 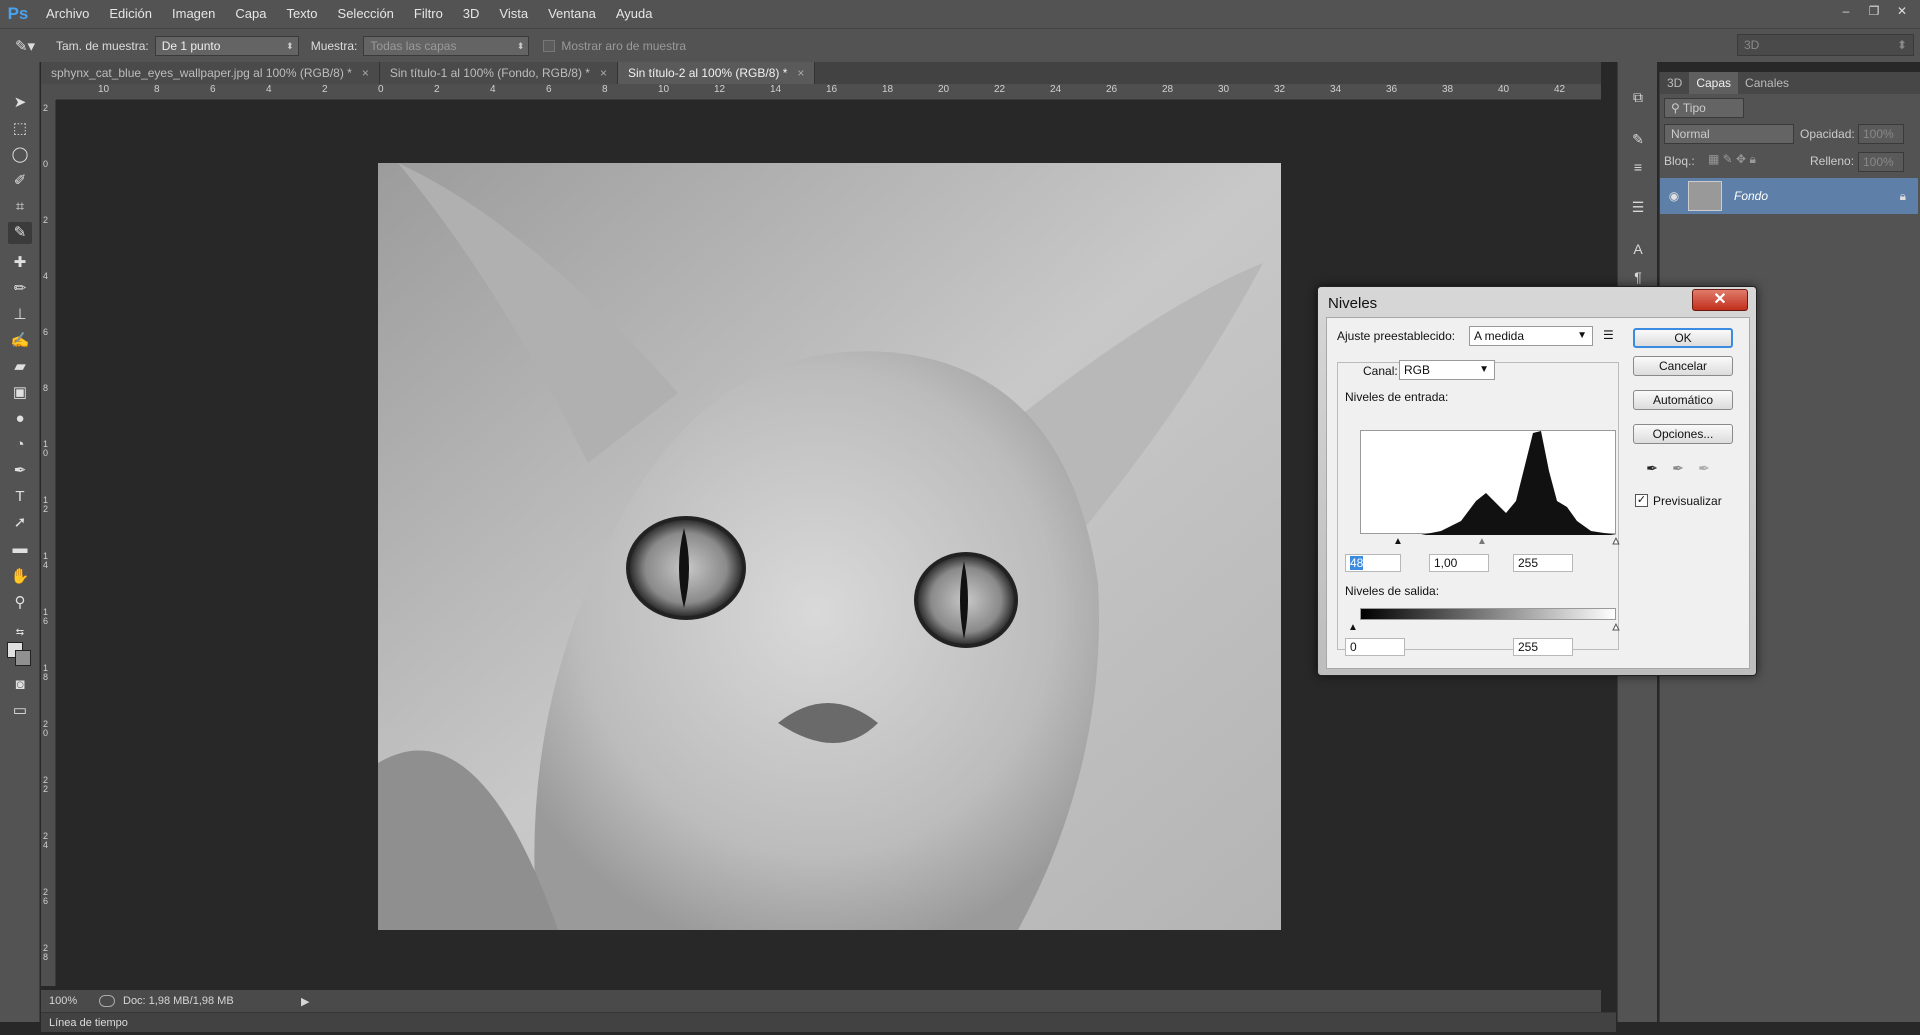 What do you see at coordinates (1638, 139) in the screenshot?
I see `tool-presets-icon: ✎` at bounding box center [1638, 139].